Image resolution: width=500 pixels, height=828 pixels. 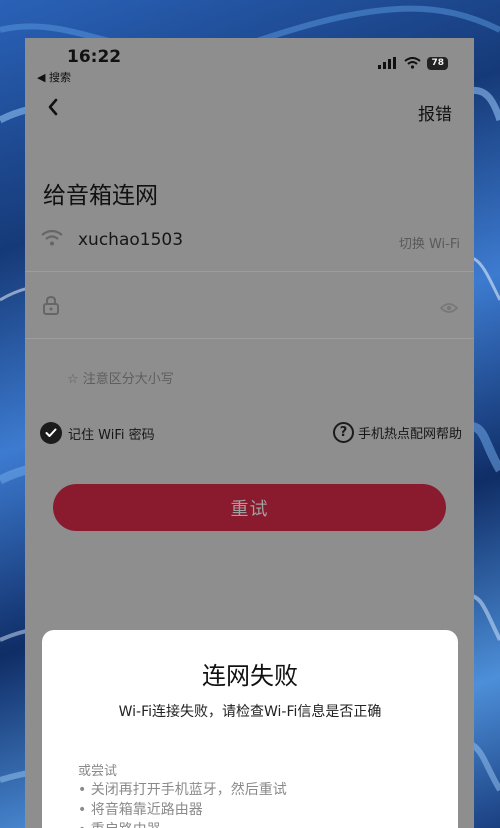 What do you see at coordinates (52, 239) in the screenshot?
I see `wifi-icon` at bounding box center [52, 239].